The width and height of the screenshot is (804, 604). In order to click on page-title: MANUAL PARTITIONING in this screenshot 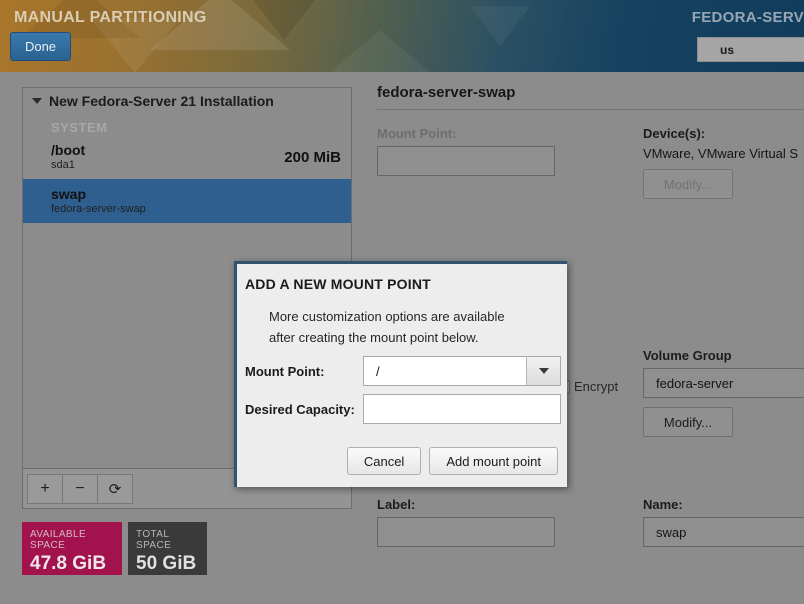, I will do `click(110, 17)`.